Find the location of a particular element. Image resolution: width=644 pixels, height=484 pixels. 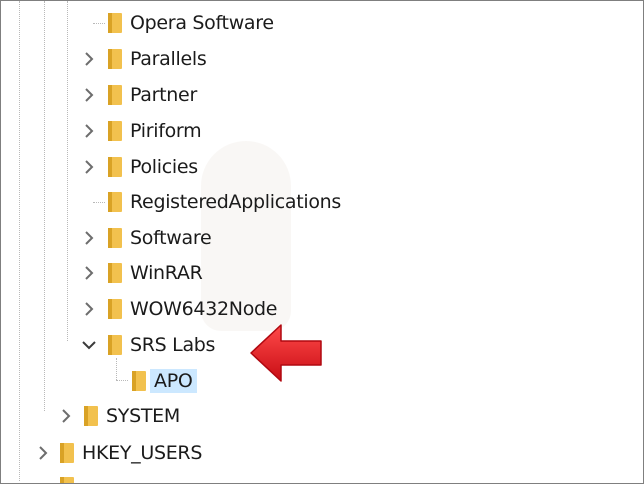

red-arrow-icon is located at coordinates (286, 355).